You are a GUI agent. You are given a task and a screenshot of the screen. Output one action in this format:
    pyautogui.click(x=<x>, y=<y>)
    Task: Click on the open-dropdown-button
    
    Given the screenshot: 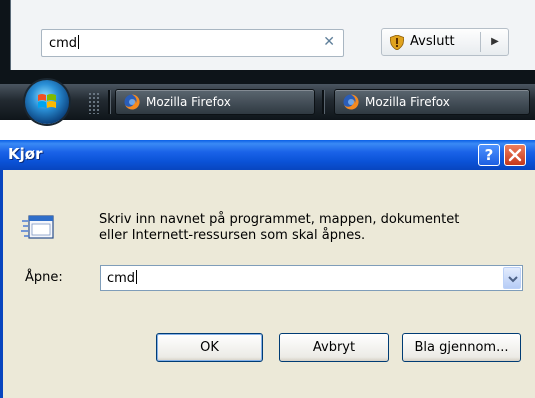 What is the action you would take?
    pyautogui.click(x=512, y=278)
    